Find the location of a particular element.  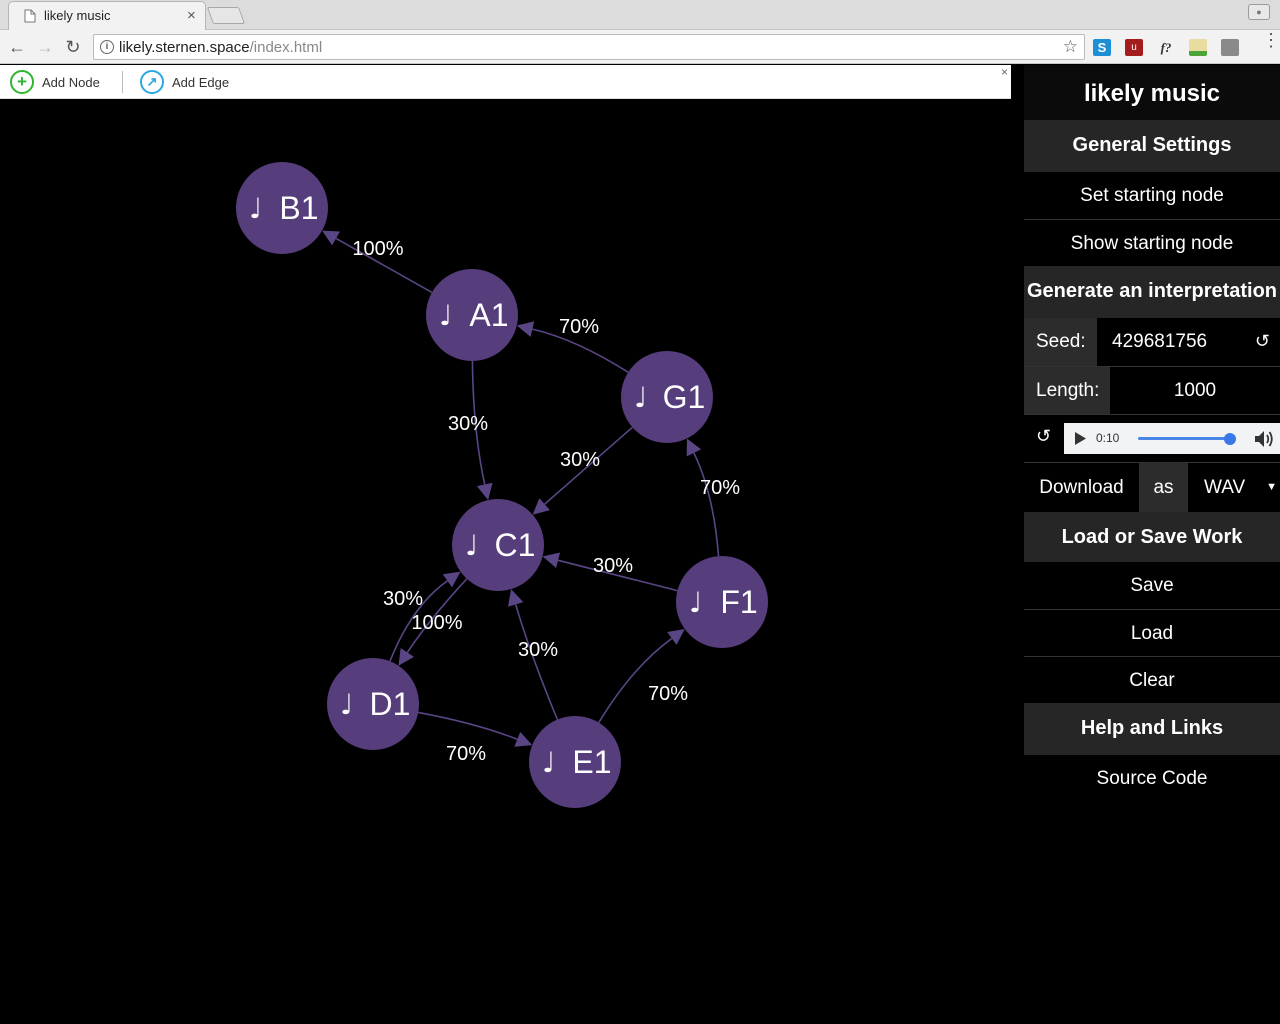

node-f1: ♩ F1 is located at coordinates (722, 602).